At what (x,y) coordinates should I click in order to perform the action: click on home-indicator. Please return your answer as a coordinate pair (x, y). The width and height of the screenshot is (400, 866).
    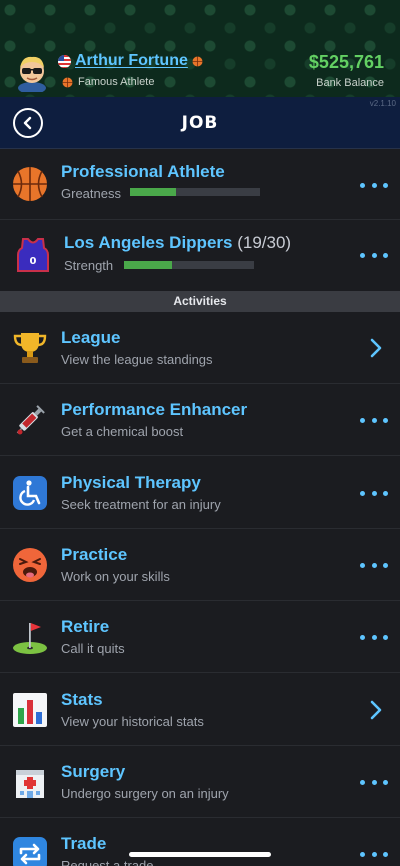
    Looking at the image, I should click on (200, 854).